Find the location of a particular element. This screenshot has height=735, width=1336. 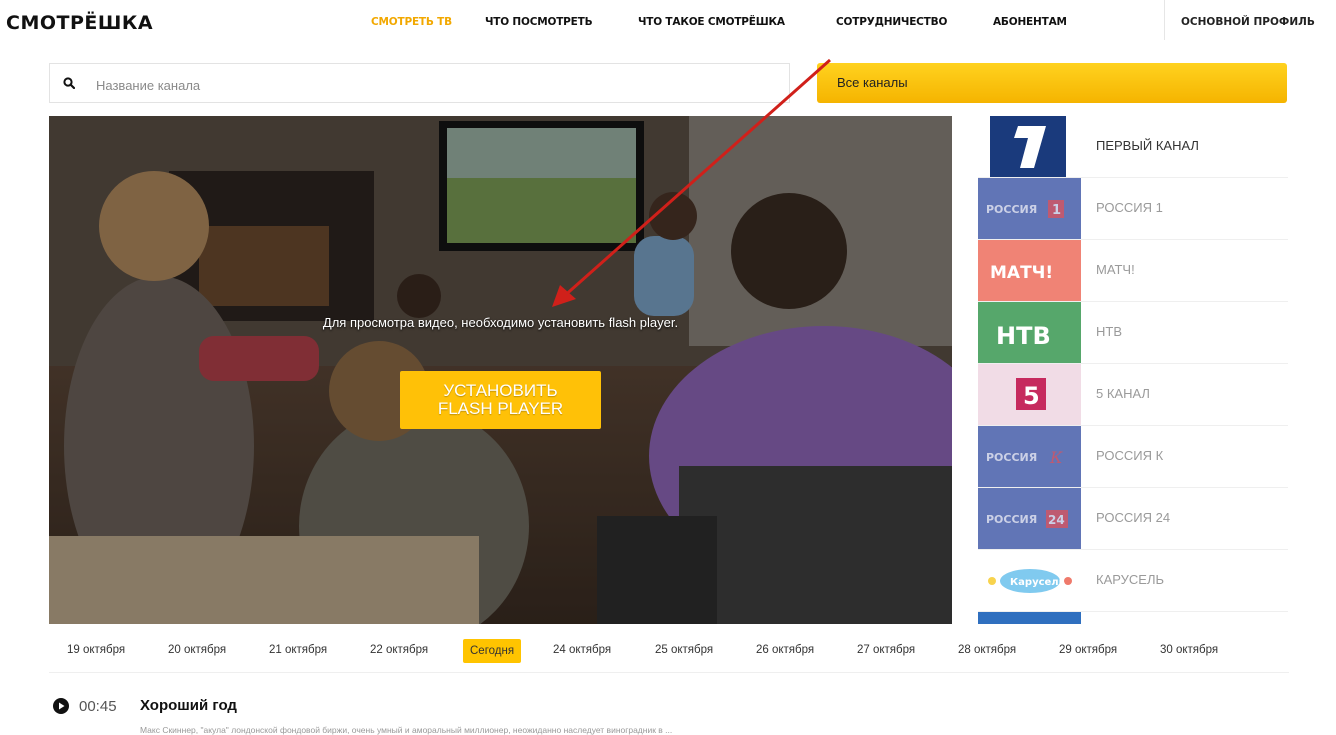

channel-logo-rossiya1: РОССИЯ 1 is located at coordinates (1029, 208).